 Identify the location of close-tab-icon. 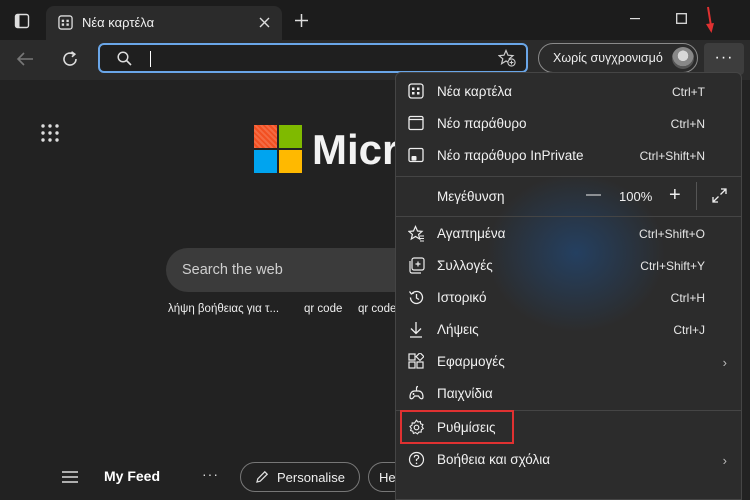
(264, 22).